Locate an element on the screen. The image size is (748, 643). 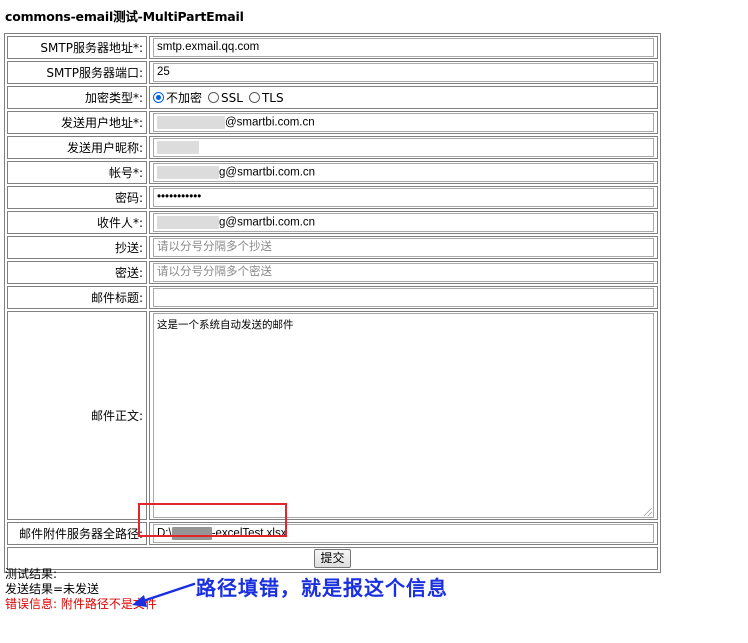
form-row-sender-address: 发送用户地址*: @smartbi.com.cn is located at coordinates (332, 122).